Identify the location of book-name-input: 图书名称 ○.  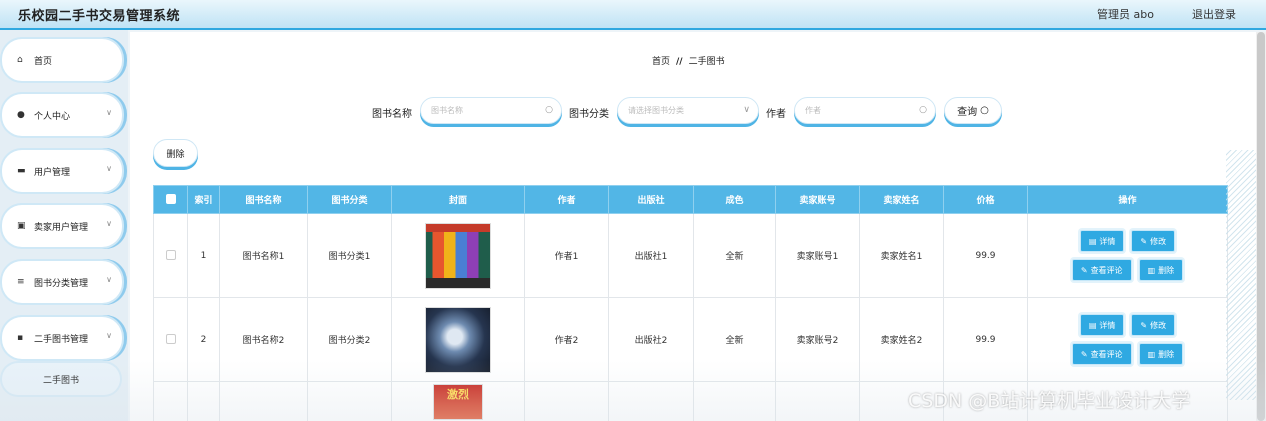
(491, 110).